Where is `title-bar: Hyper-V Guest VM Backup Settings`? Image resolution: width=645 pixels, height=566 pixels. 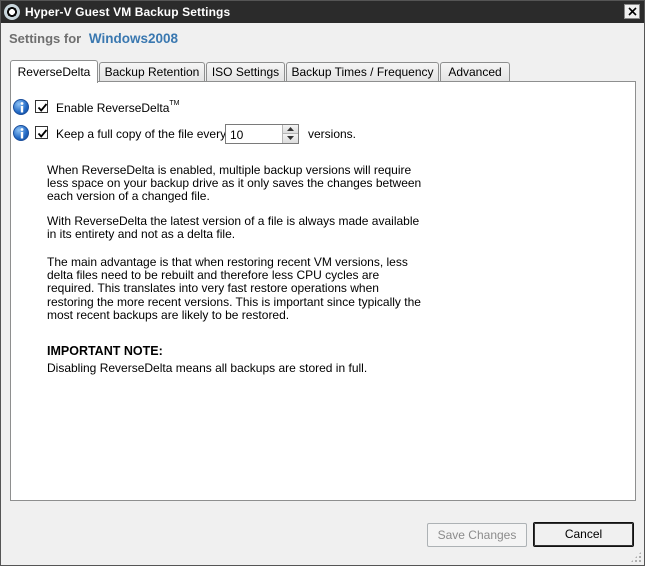
title-bar: Hyper-V Guest VM Backup Settings is located at coordinates (322, 12).